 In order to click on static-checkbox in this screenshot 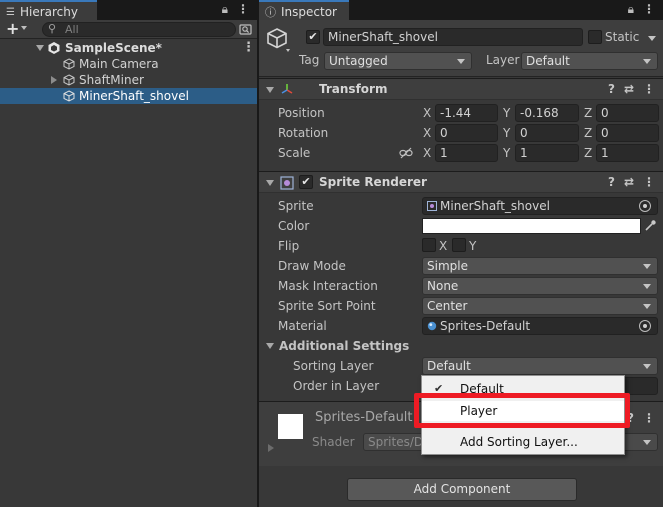, I will do `click(595, 37)`.